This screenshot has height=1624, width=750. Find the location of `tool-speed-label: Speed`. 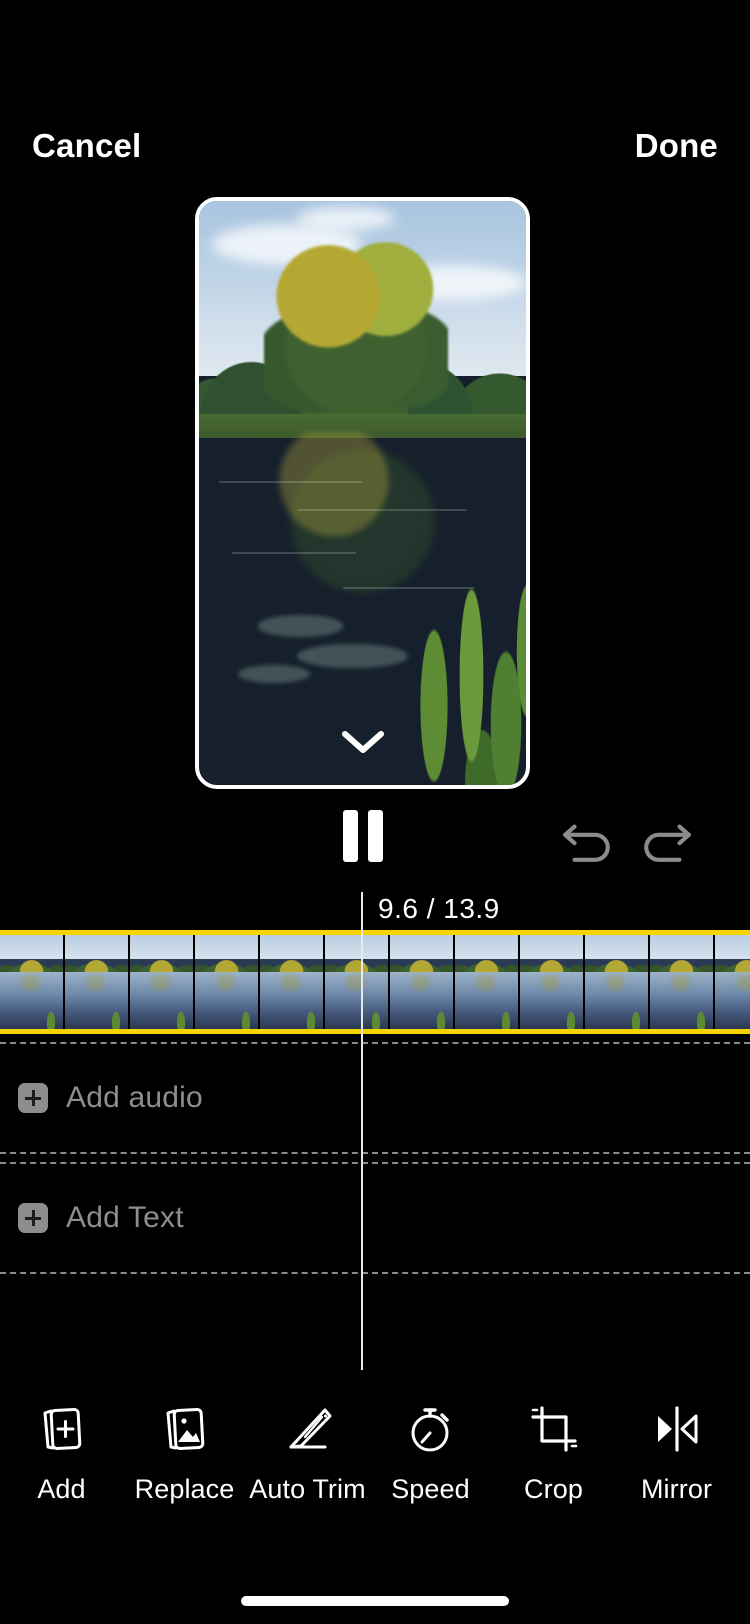

tool-speed-label: Speed is located at coordinates (430, 1489).